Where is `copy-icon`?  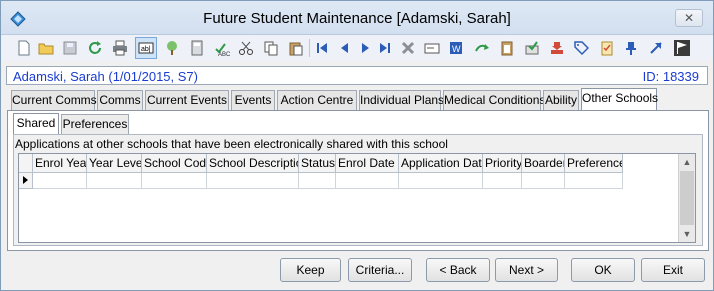
copy-icon is located at coordinates (271, 48).